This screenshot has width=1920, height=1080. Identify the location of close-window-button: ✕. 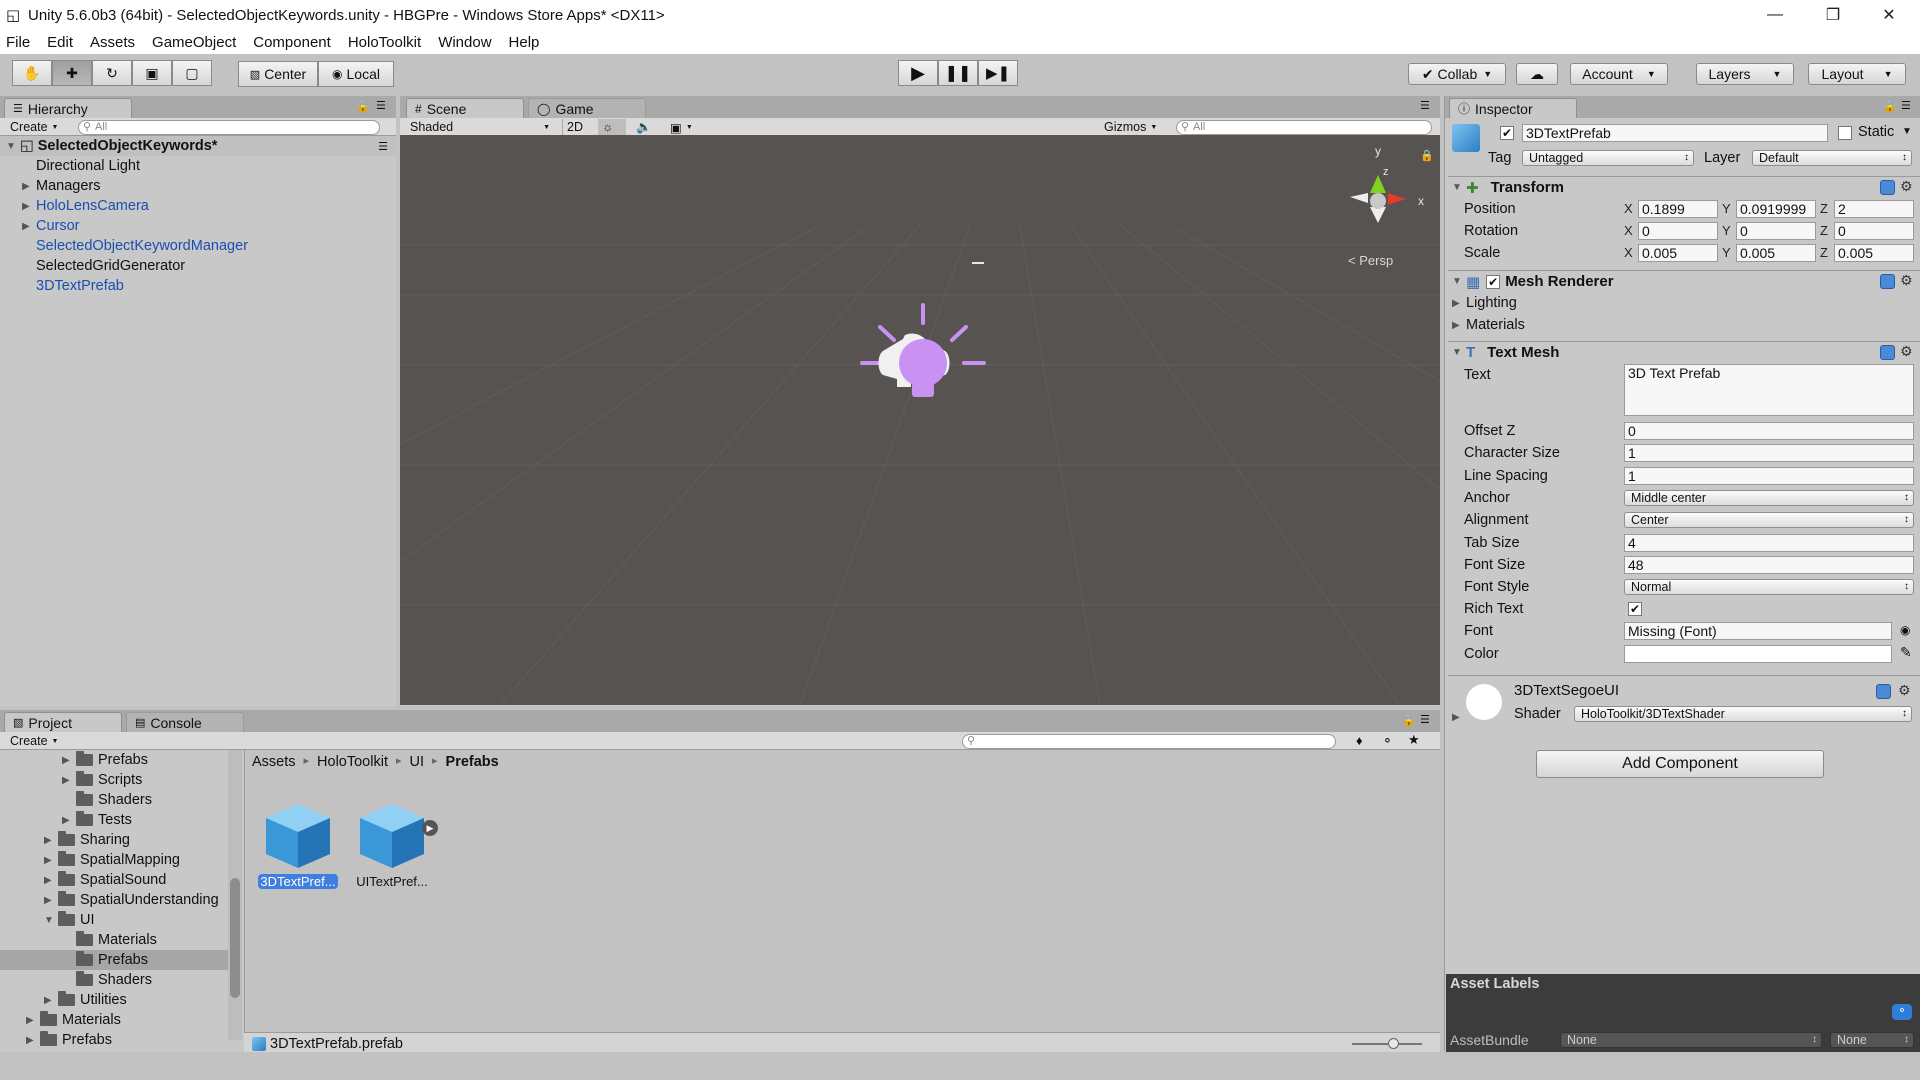
(1889, 15).